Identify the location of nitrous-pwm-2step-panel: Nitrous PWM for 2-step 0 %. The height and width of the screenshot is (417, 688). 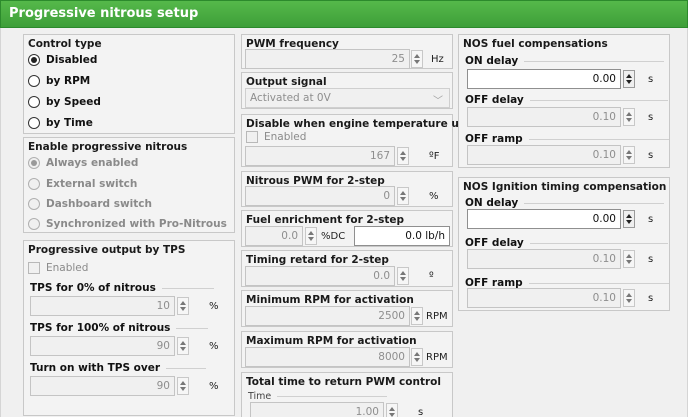
(347, 189).